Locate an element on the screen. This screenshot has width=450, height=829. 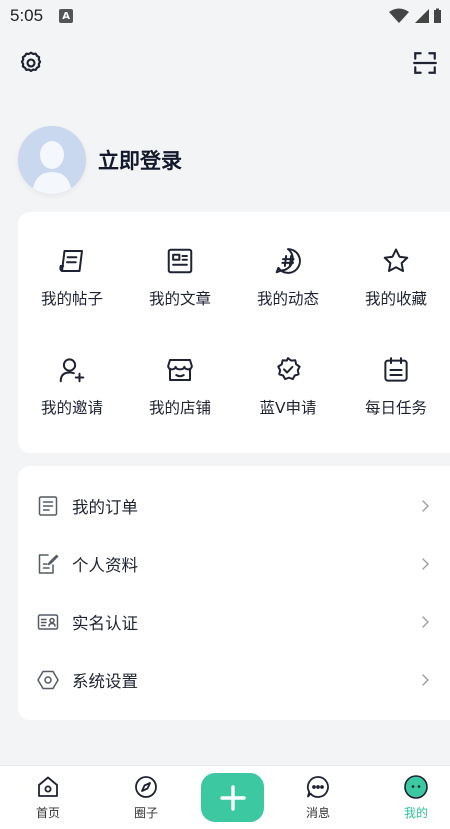
nav-label: 首页 is located at coordinates (47, 813).